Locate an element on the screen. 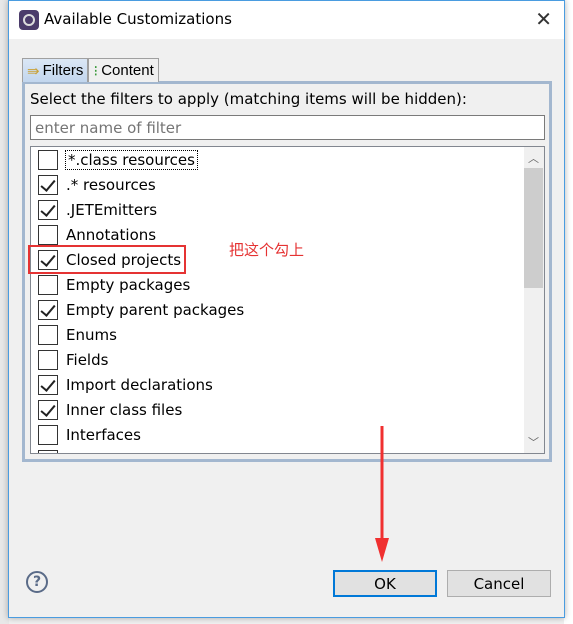 Image resolution: width=573 pixels, height=624 pixels. tree-icon: ⁝ is located at coordinates (96, 71).